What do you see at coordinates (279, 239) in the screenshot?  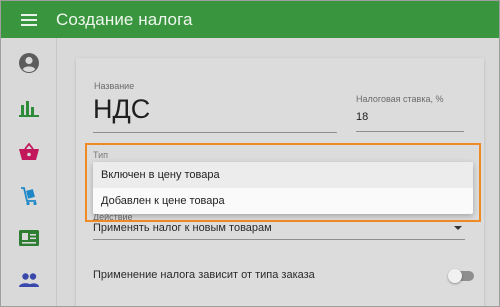 I see `action-underline` at bounding box center [279, 239].